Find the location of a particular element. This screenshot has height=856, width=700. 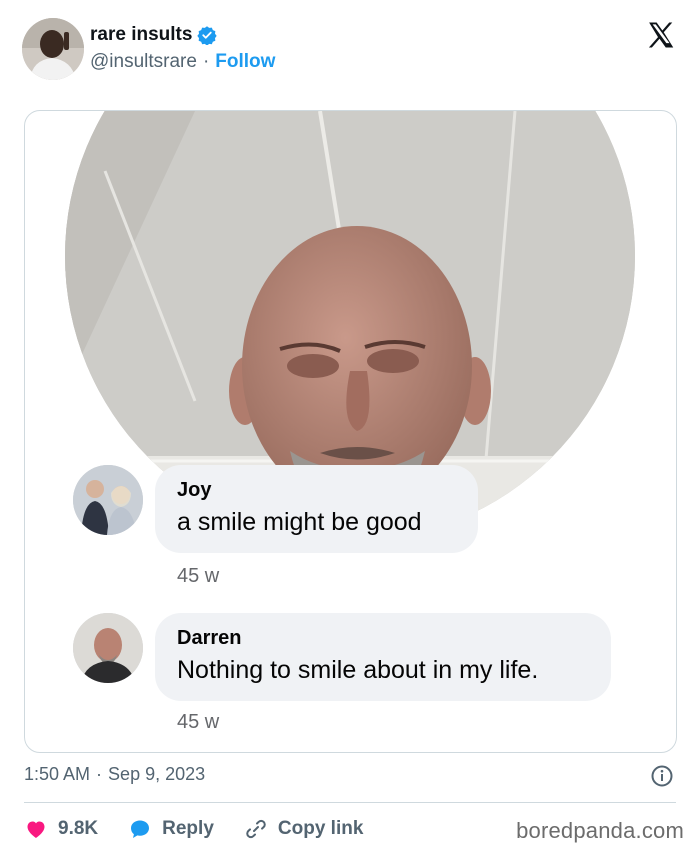

comment-text: Nothing to smile about in my life. is located at coordinates (358, 670).